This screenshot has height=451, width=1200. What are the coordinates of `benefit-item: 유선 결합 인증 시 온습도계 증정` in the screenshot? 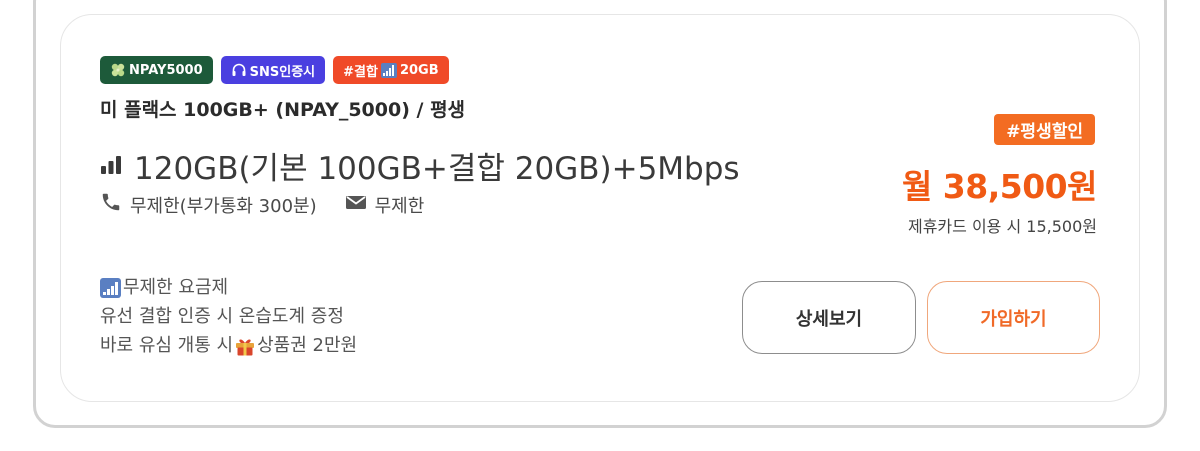 It's located at (228, 316).